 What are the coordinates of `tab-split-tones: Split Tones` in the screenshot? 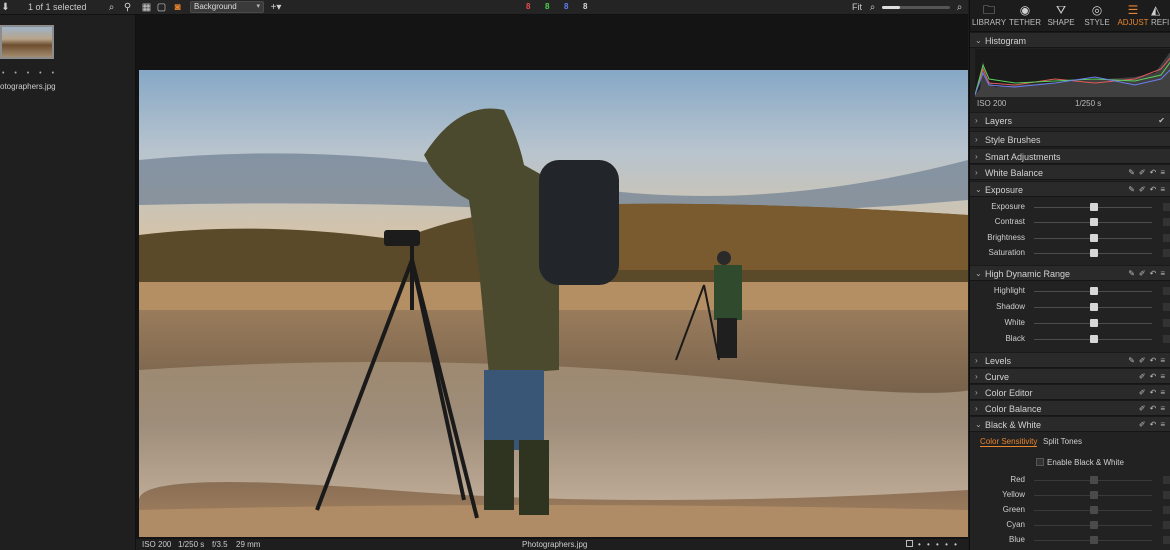 It's located at (1062, 441).